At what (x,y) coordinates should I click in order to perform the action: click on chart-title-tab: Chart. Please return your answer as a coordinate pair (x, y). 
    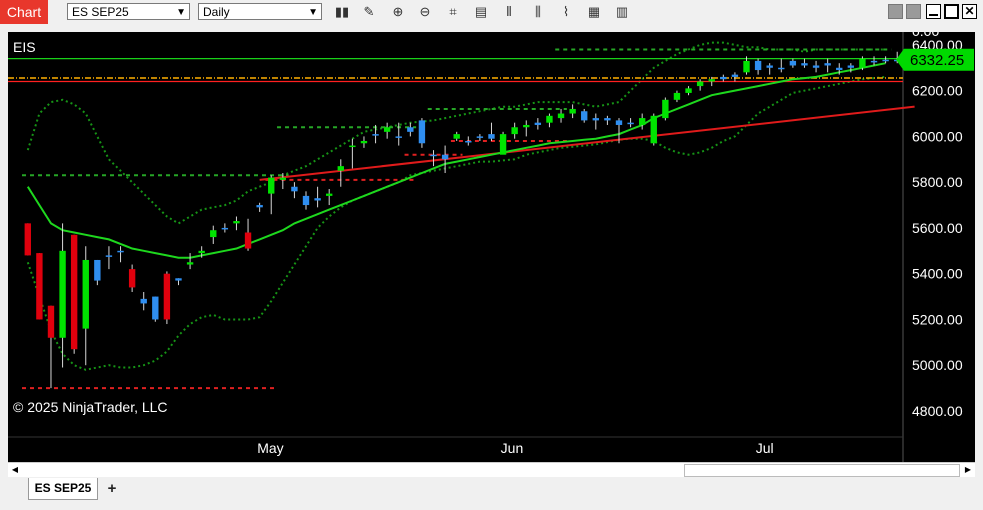
    Looking at the image, I should click on (24, 12).